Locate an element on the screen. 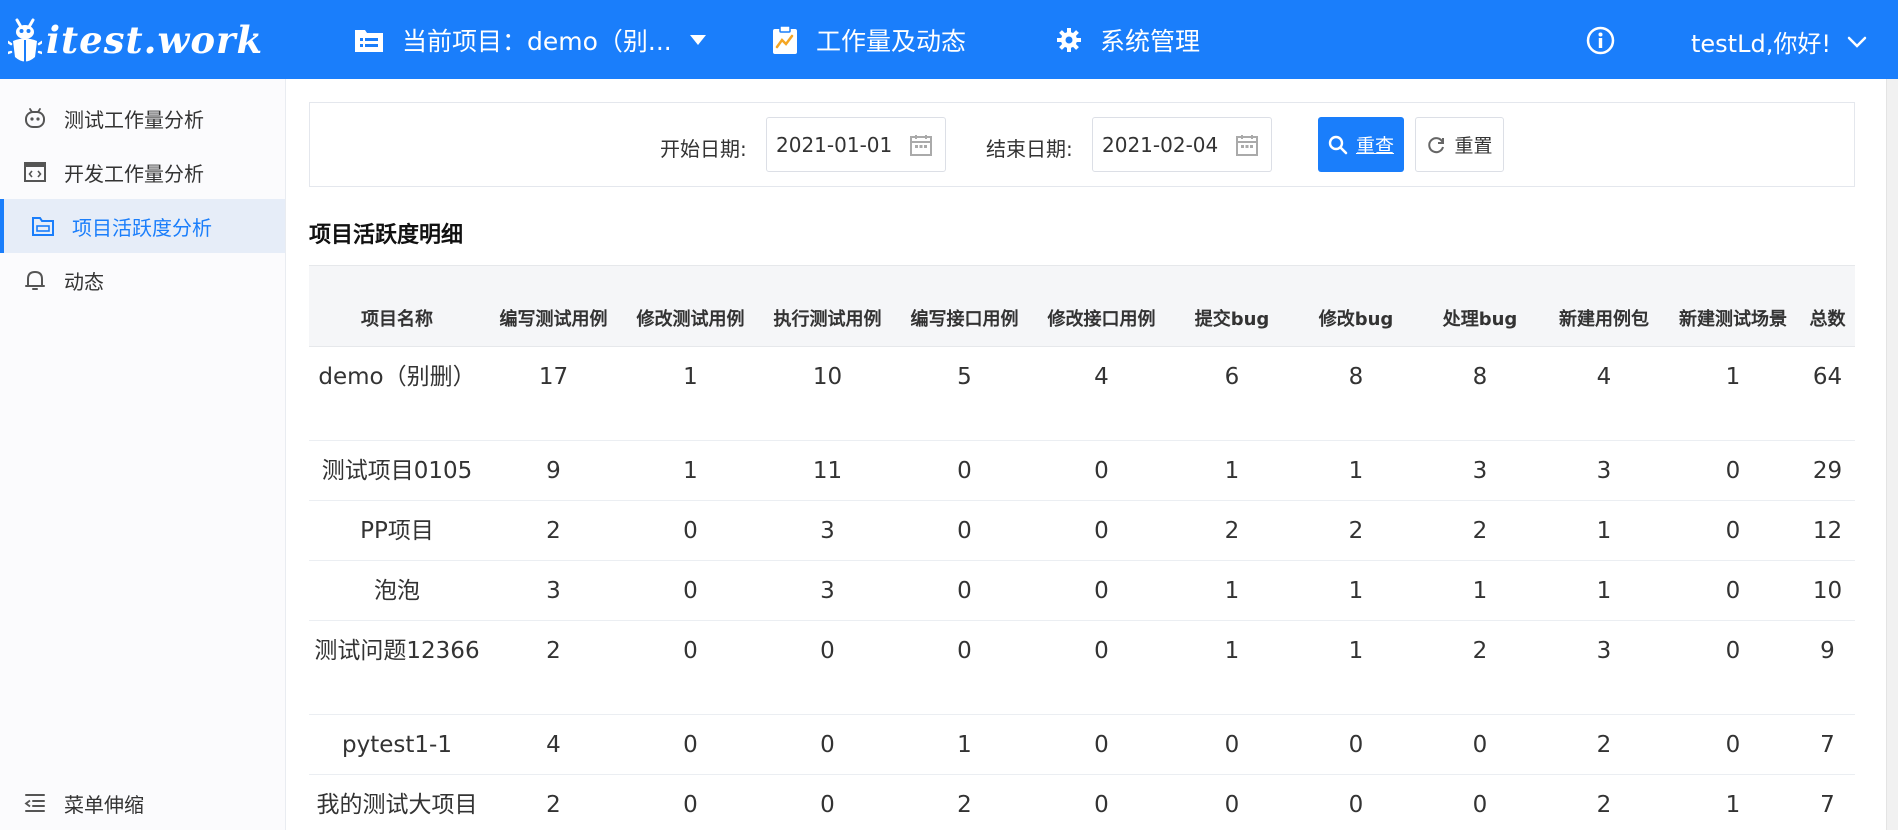 The height and width of the screenshot is (830, 1898). sidebar-item-dev-workload: 开发工作量分析 is located at coordinates (142, 172).